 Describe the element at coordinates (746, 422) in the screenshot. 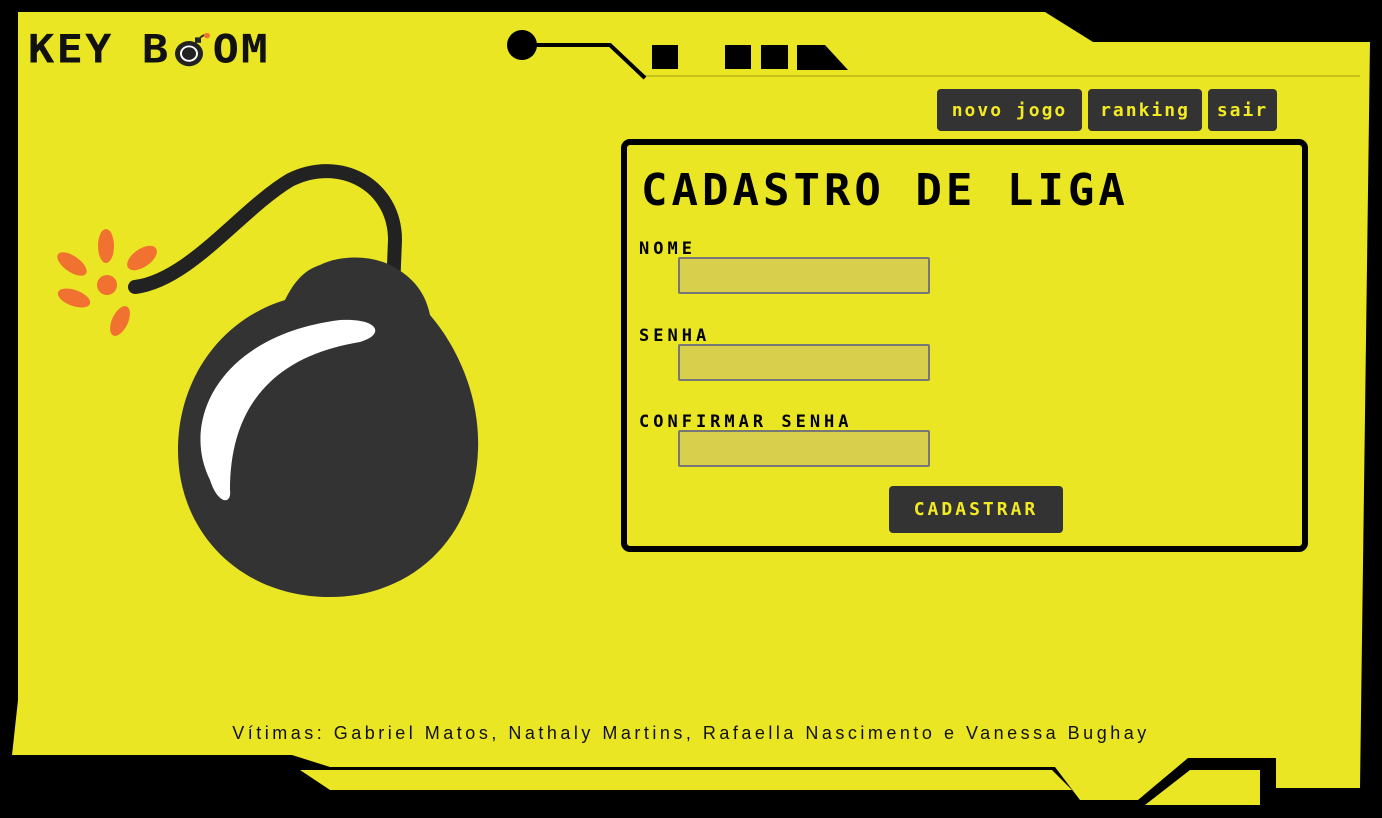

I see `confirm-password-label: Confirmar Senha` at that location.